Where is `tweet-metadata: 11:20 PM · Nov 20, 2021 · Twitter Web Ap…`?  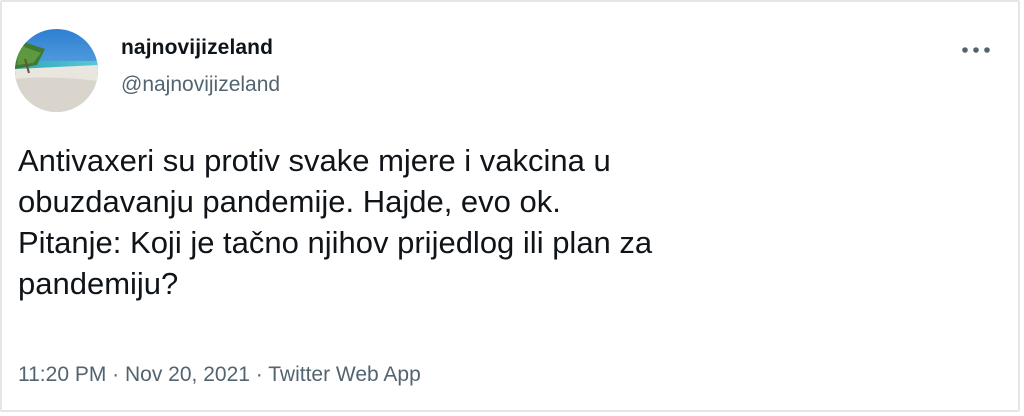 tweet-metadata: 11:20 PM · Nov 20, 2021 · Twitter Web Ap… is located at coordinates (219, 375).